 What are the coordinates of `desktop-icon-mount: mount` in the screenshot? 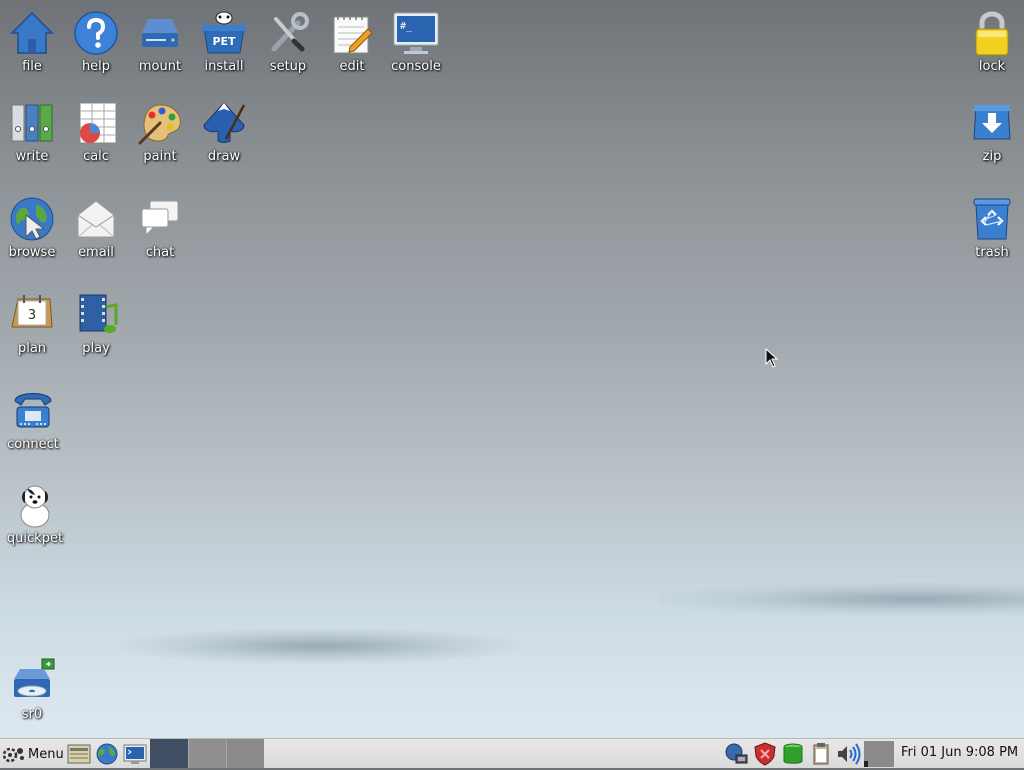 It's located at (160, 42).